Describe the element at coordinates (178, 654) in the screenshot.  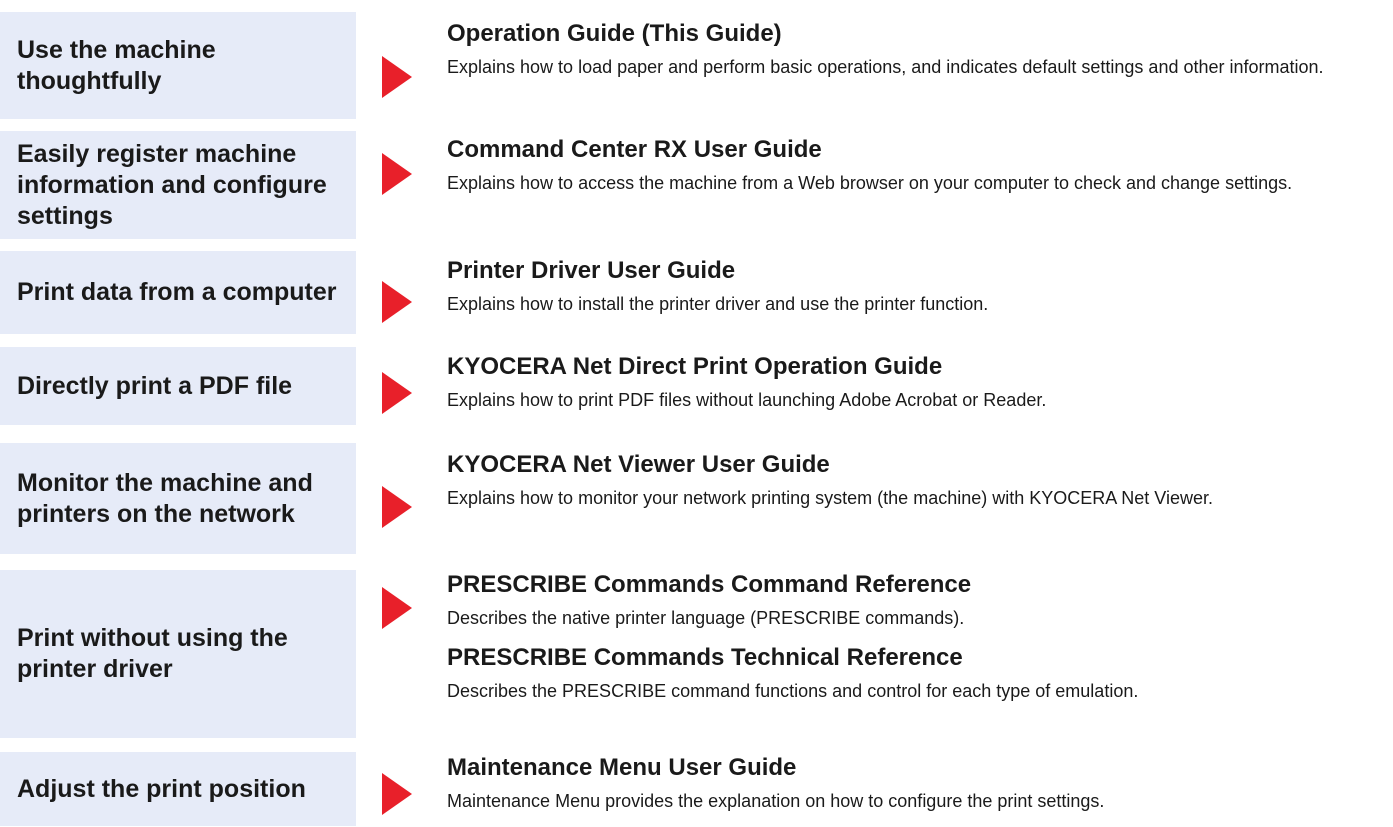
I see `task-label: Print without using the printer driver` at that location.